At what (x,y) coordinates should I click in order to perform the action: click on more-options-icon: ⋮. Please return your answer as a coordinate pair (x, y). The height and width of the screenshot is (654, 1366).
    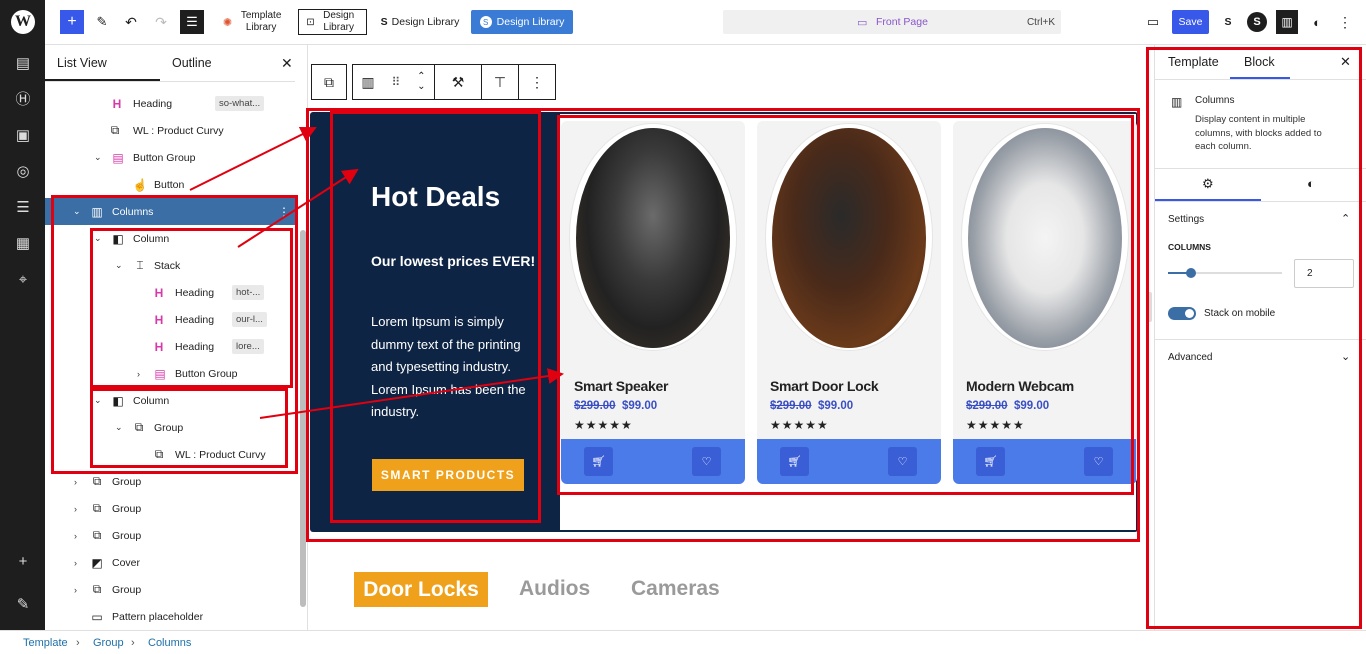
    Looking at the image, I should click on (1345, 22).